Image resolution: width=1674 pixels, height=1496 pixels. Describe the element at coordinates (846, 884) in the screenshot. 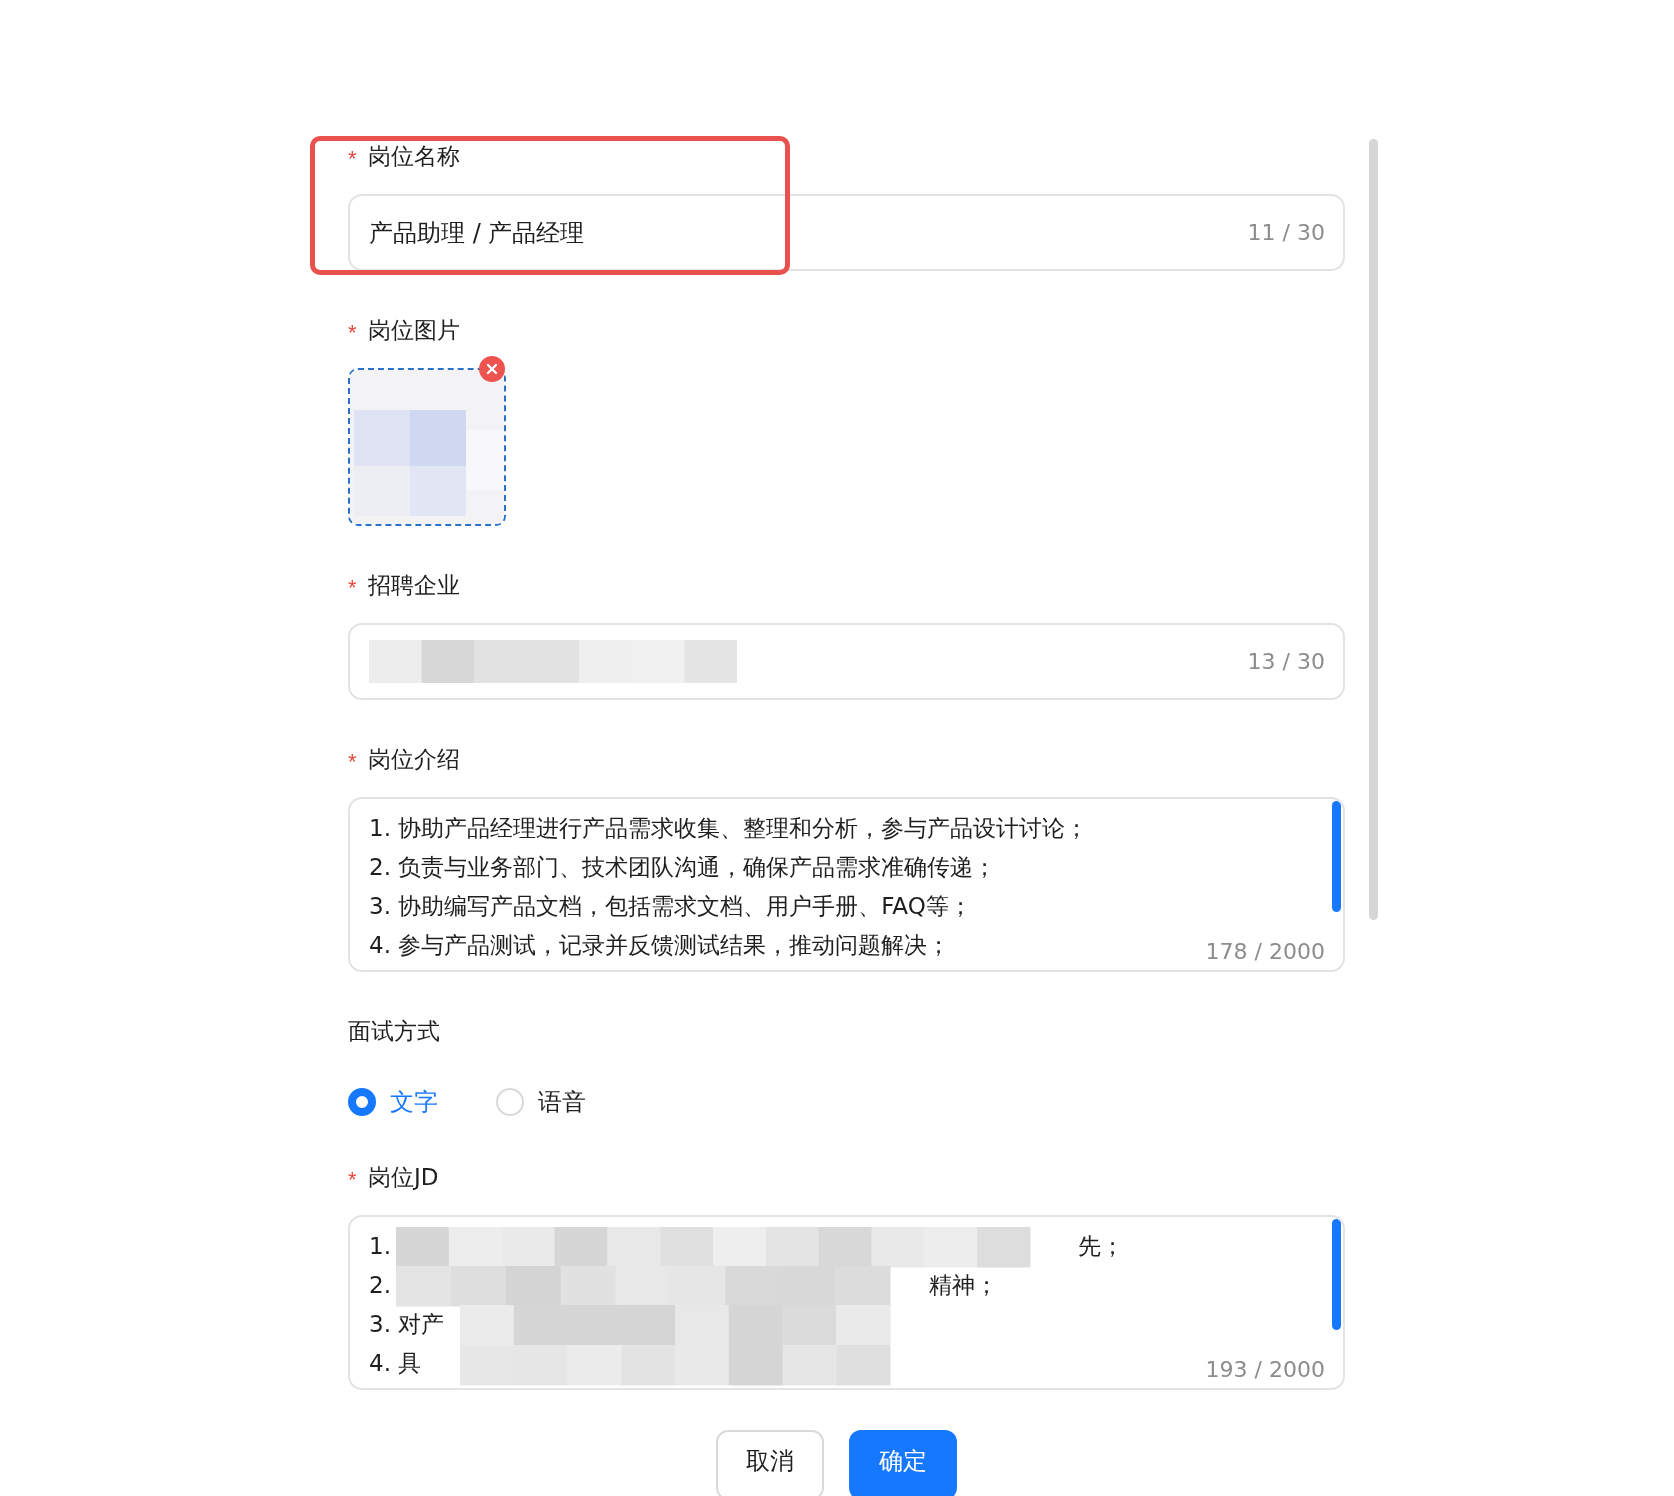

I see `text-area: 1. 协助产品经理进行产品需求收集、整理和分析，参与产品设计讨论； 2. 负责与业务部门、技术团队沟通，确保产品需求准确传递； 3. 协助编写产品文档，包括需求文档、用户手册、FAQ等； 4. 参与产品测试，记录并反馈测试结果，推动问题解决； 178 / 2000` at that location.